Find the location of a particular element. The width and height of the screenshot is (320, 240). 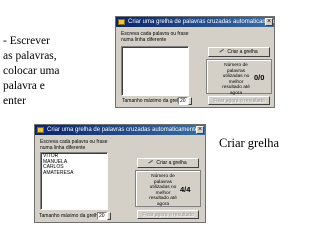

score-value: 0/0 is located at coordinates (259, 77).